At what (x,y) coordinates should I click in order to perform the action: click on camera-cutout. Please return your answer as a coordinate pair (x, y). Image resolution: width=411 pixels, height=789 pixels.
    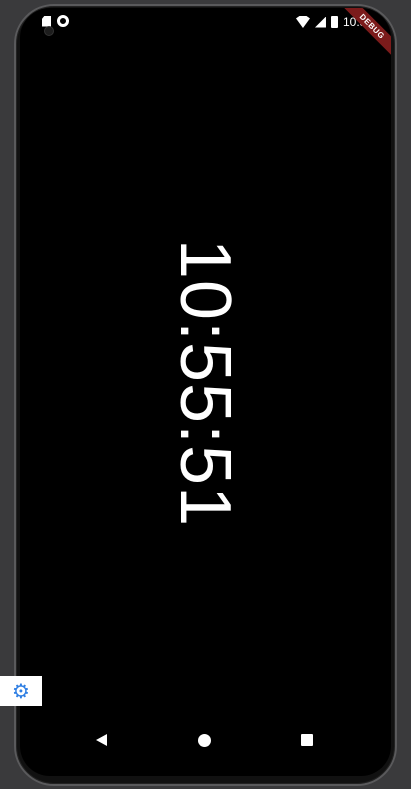
    Looking at the image, I should click on (49, 31).